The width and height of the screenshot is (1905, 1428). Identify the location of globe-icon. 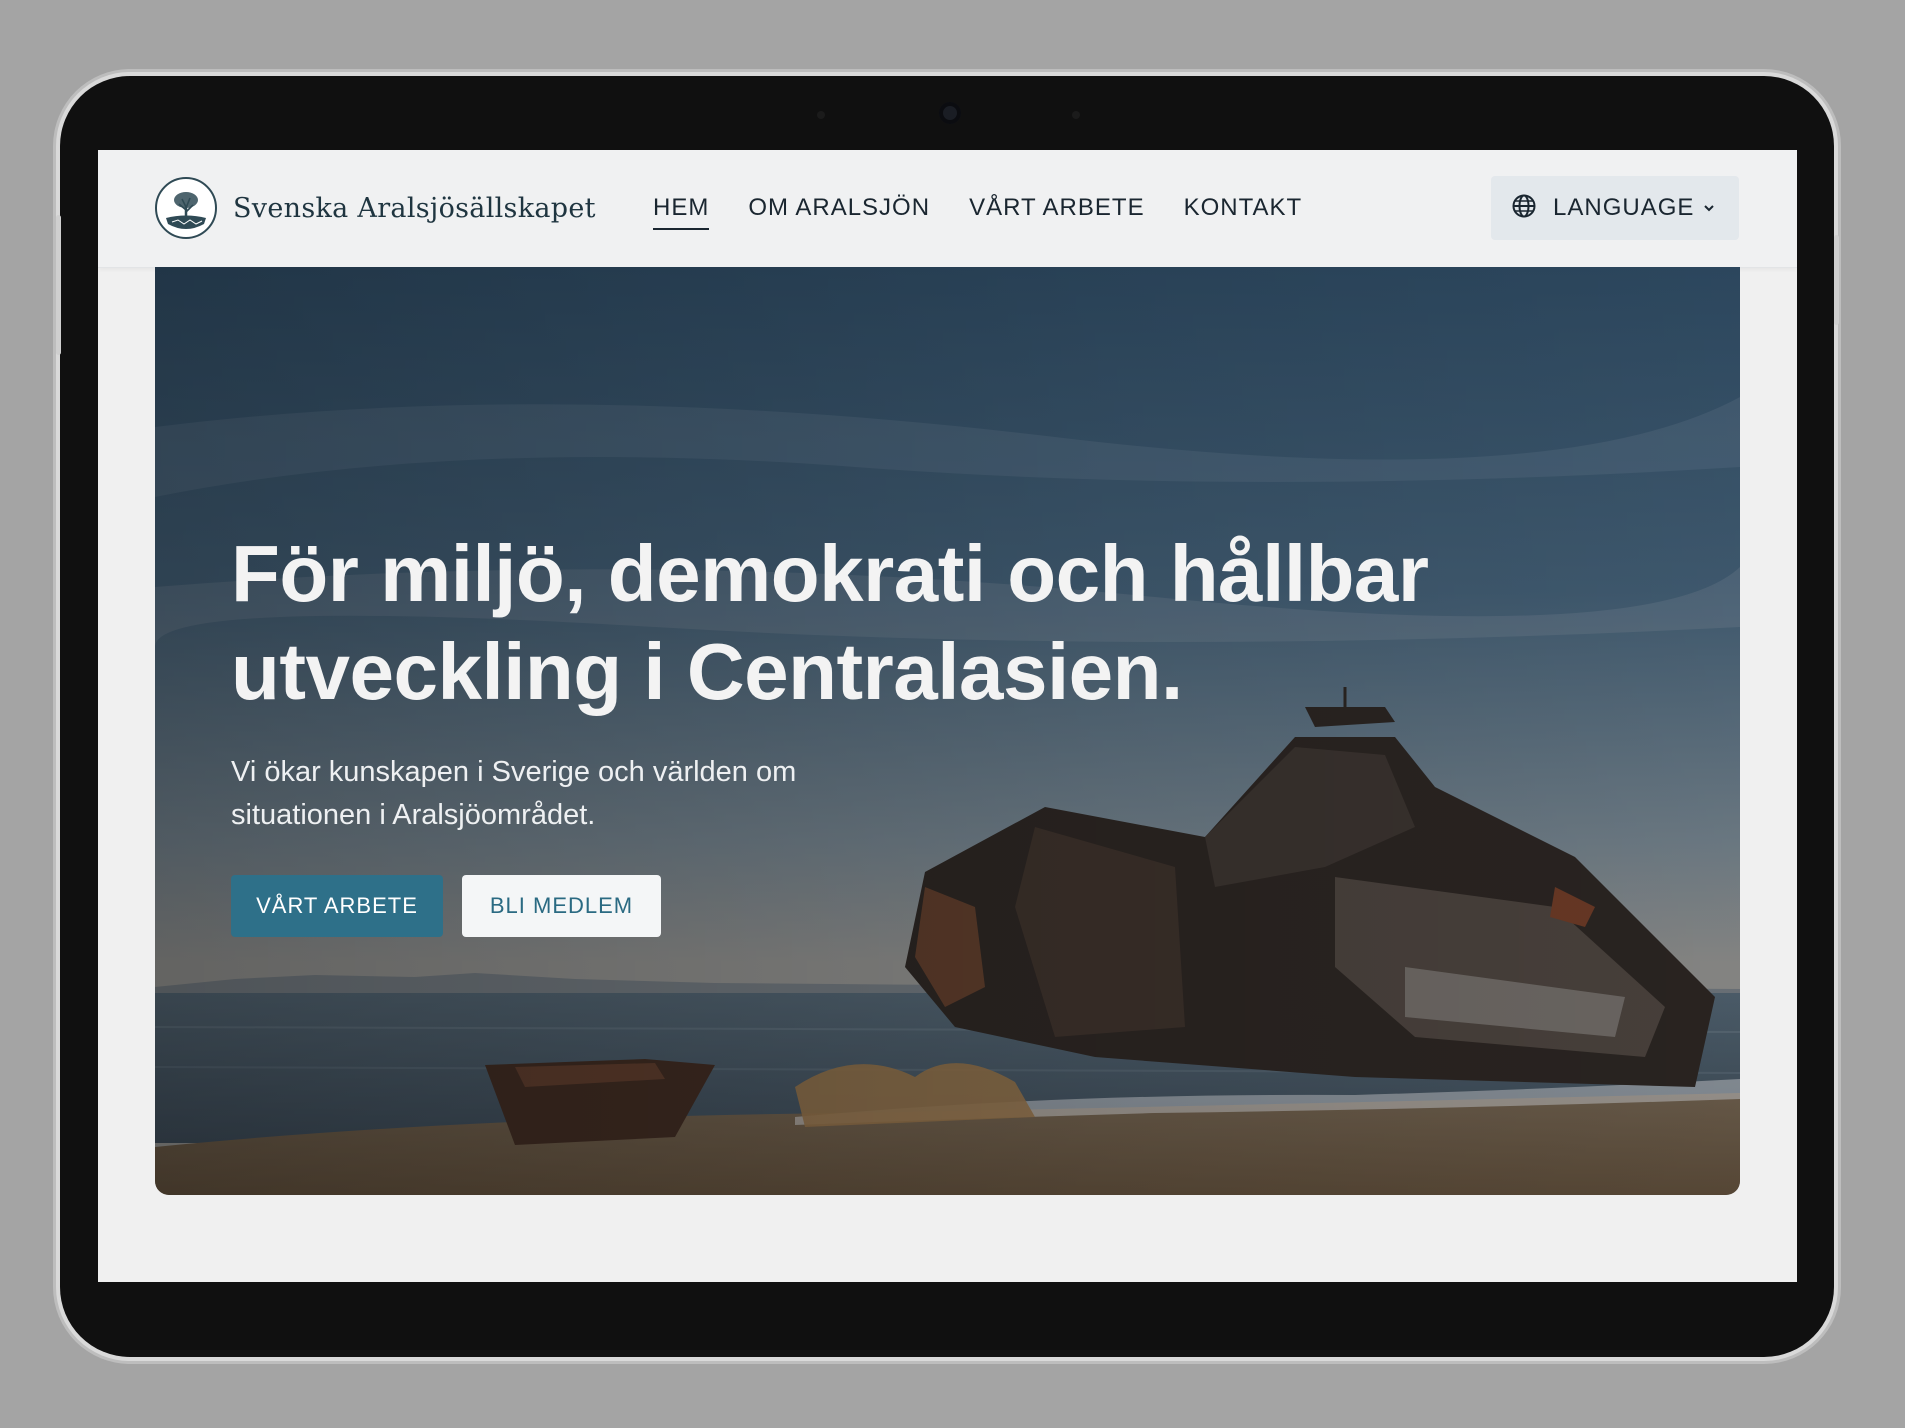
(1524, 208).